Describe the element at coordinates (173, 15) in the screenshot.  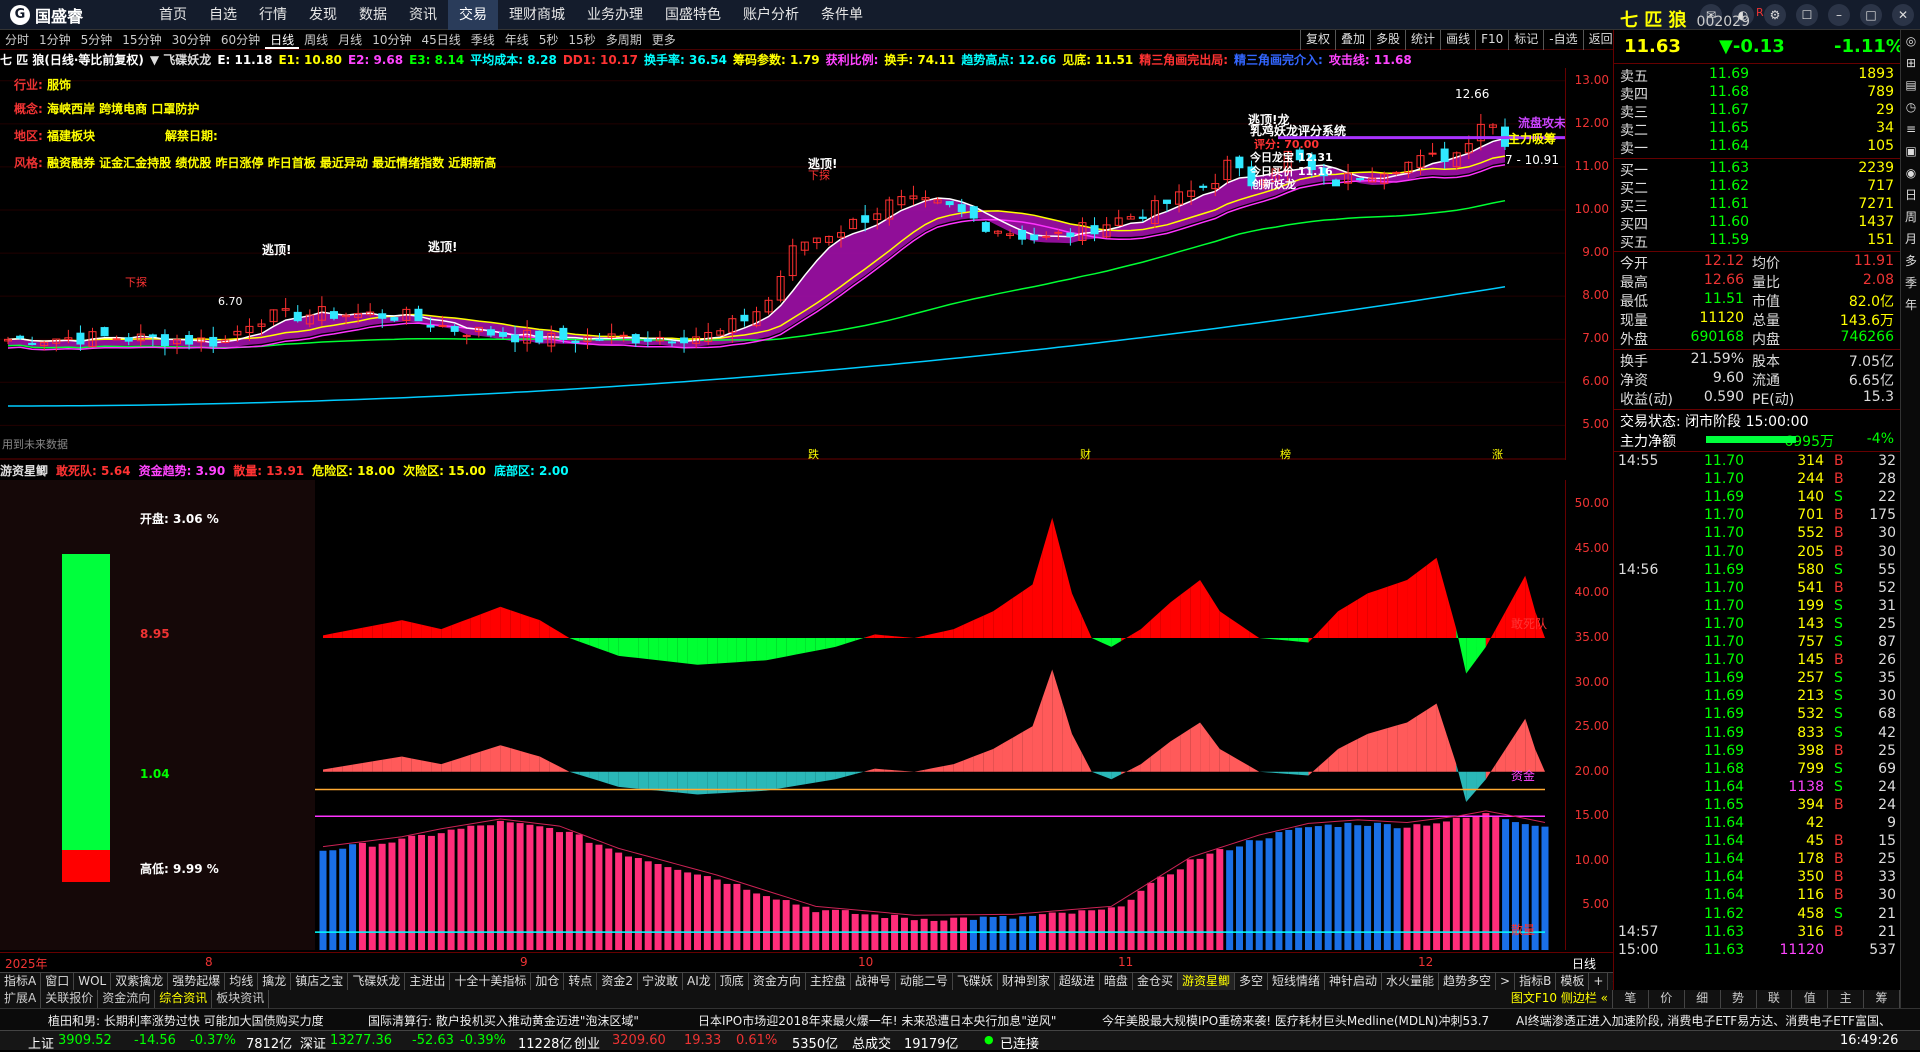
I see `menu-item-0: 首页` at that location.